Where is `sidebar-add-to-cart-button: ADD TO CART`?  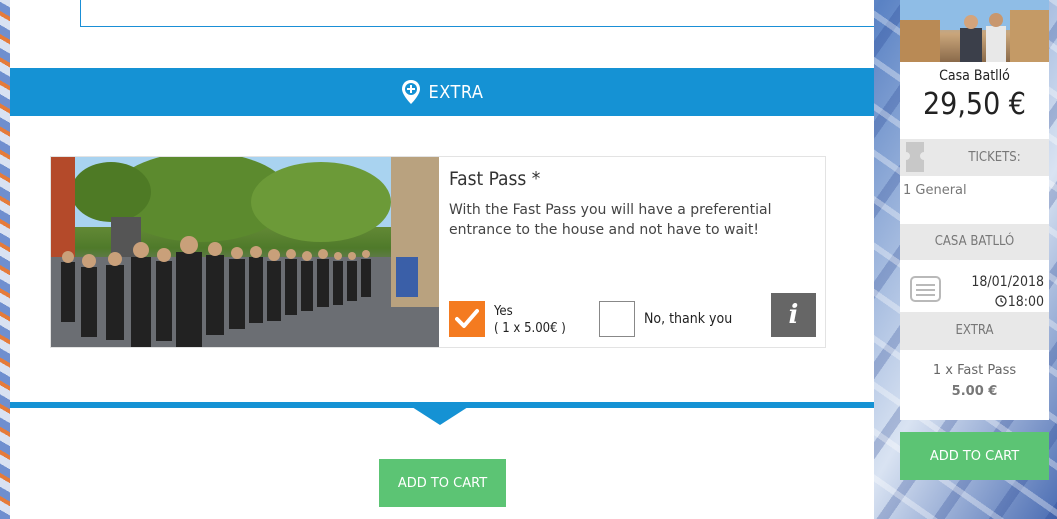 sidebar-add-to-cart-button: ADD TO CART is located at coordinates (974, 456).